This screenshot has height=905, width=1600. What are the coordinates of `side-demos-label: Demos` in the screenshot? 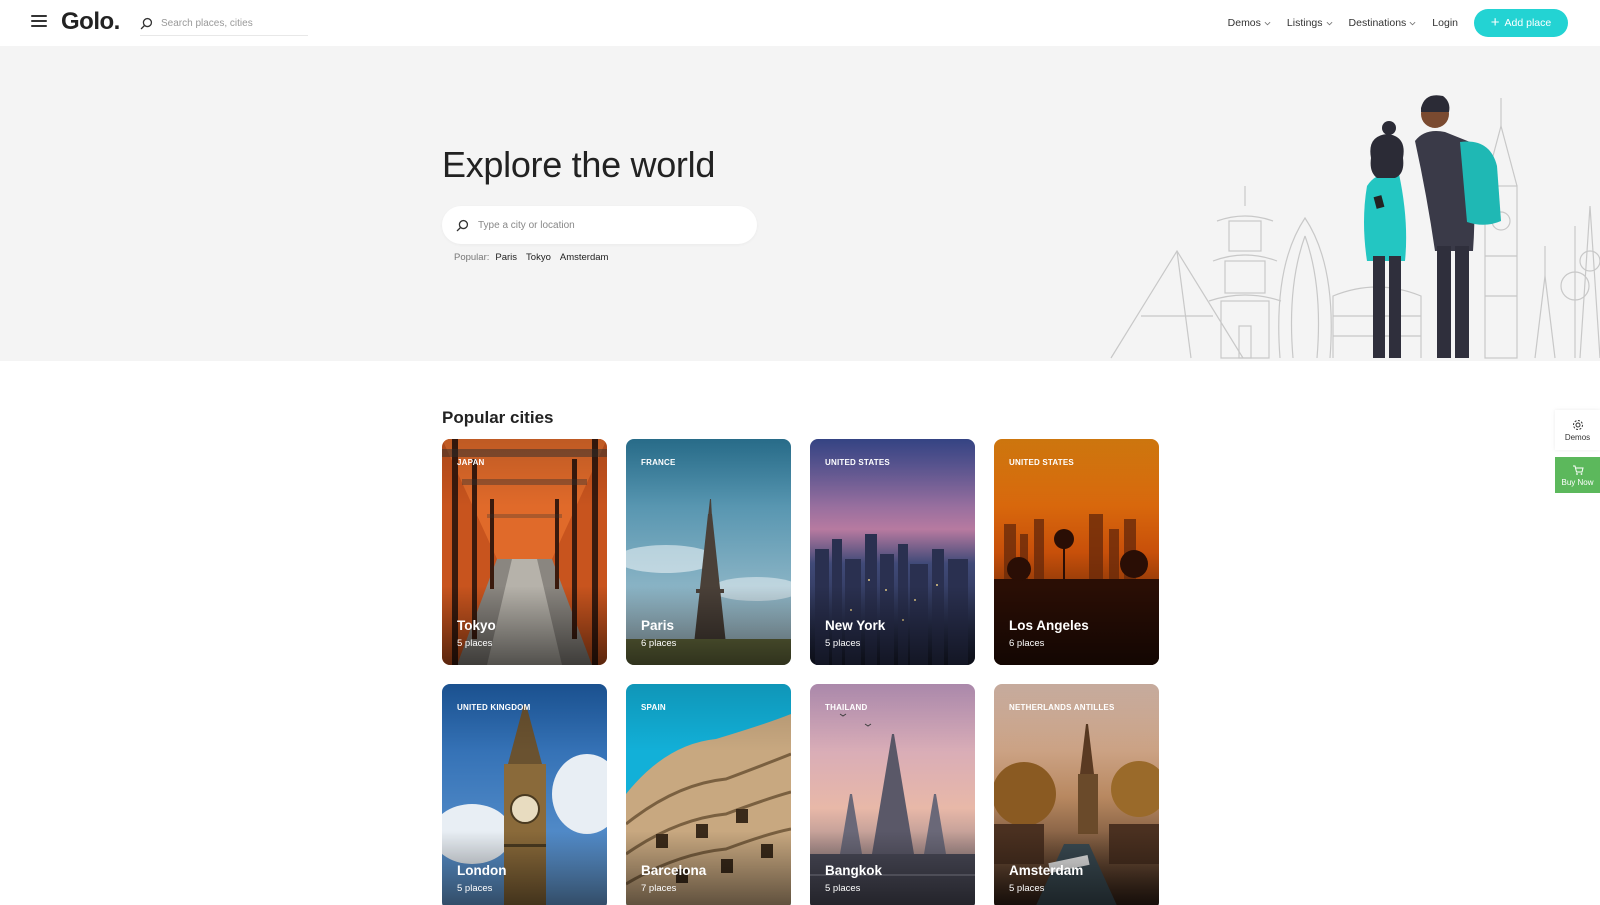 It's located at (1577, 437).